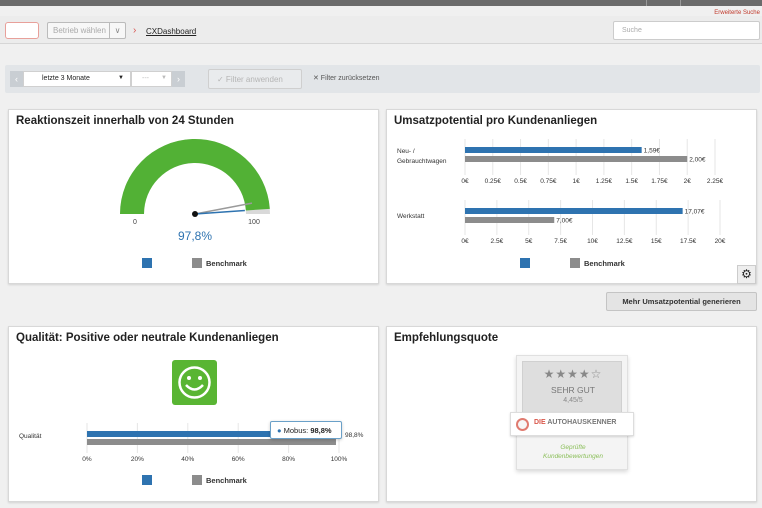 The width and height of the screenshot is (762, 508). Describe the element at coordinates (631, 181) in the screenshot. I see `tick-label: 1.5€` at that location.